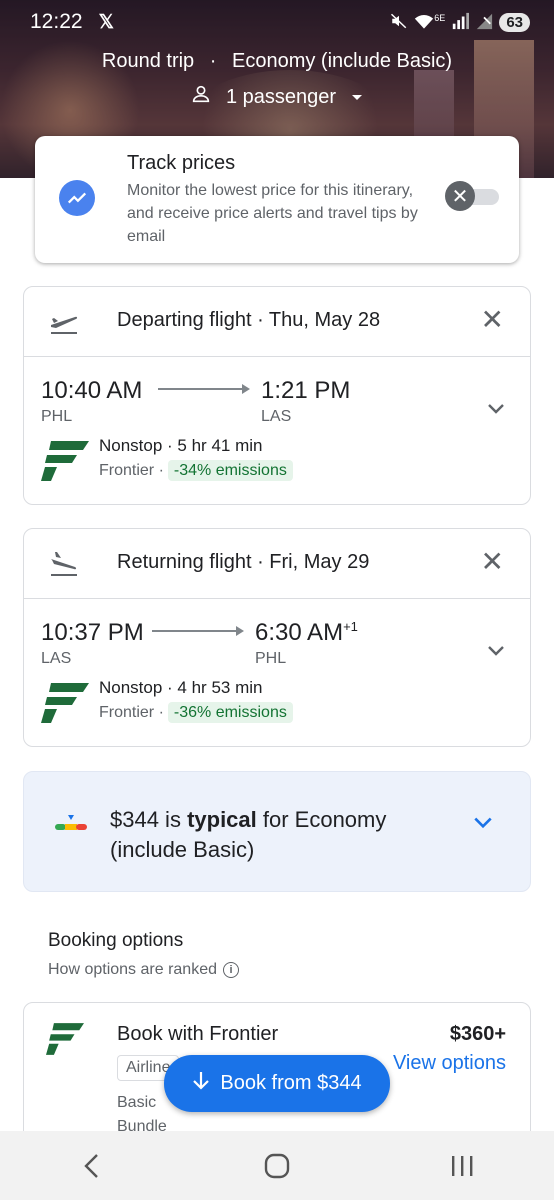 The height and width of the screenshot is (1200, 554). Describe the element at coordinates (243, 562) in the screenshot. I see `returning-flight-title: Returning flight · Fri, May 29` at that location.